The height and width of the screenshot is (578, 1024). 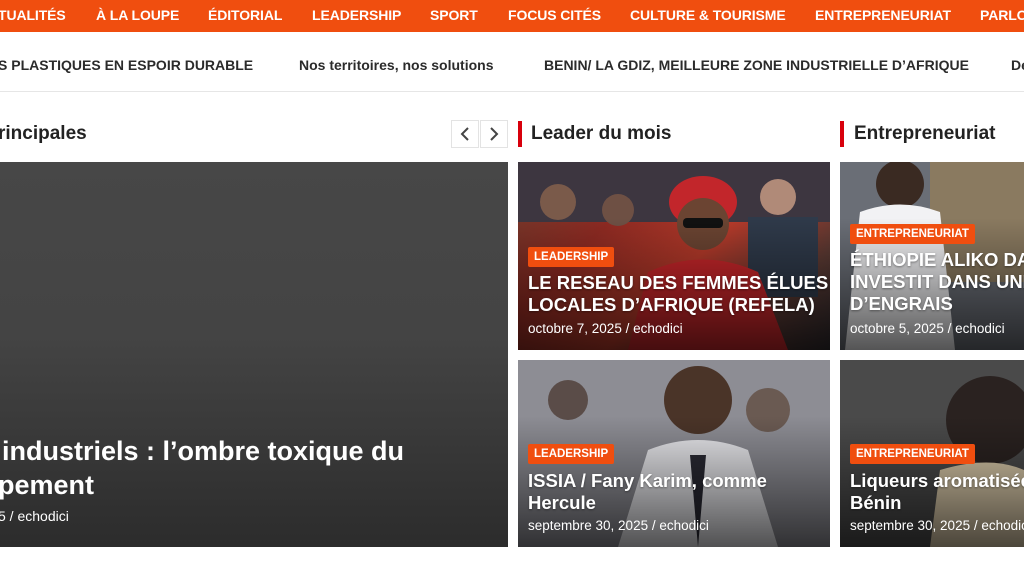 I want to click on leader-card-meta: septembre 30, 2025 / echodici, so click(x=618, y=525).